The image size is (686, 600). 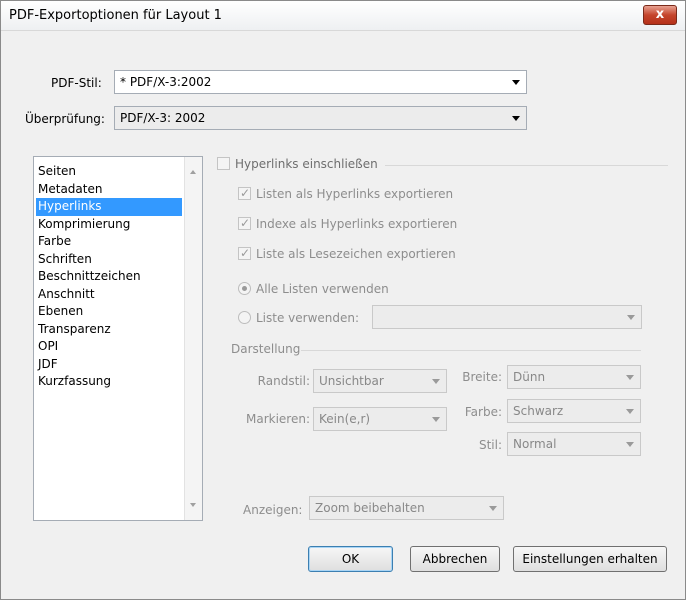 I want to click on indexes-as-links-checkbox: ✓, so click(x=244, y=223).